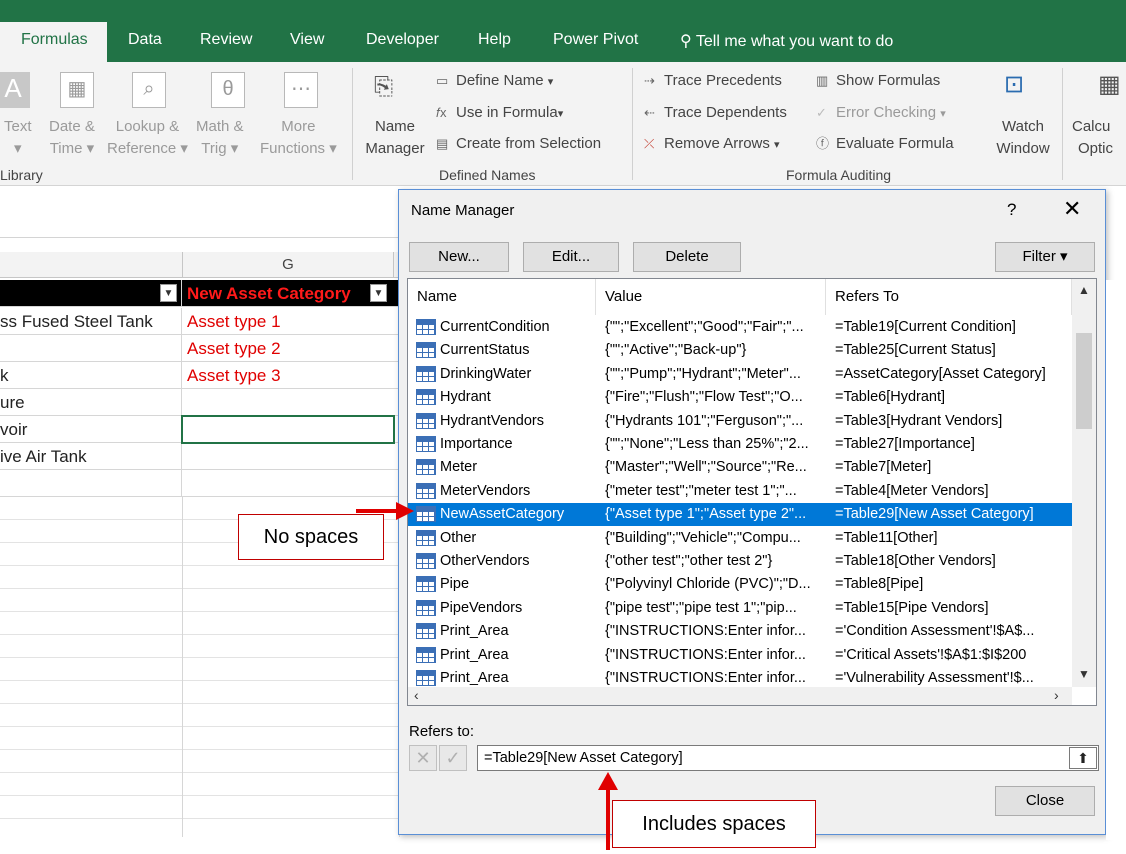  What do you see at coordinates (402, 40) in the screenshot?
I see `tab-developer: Developer` at bounding box center [402, 40].